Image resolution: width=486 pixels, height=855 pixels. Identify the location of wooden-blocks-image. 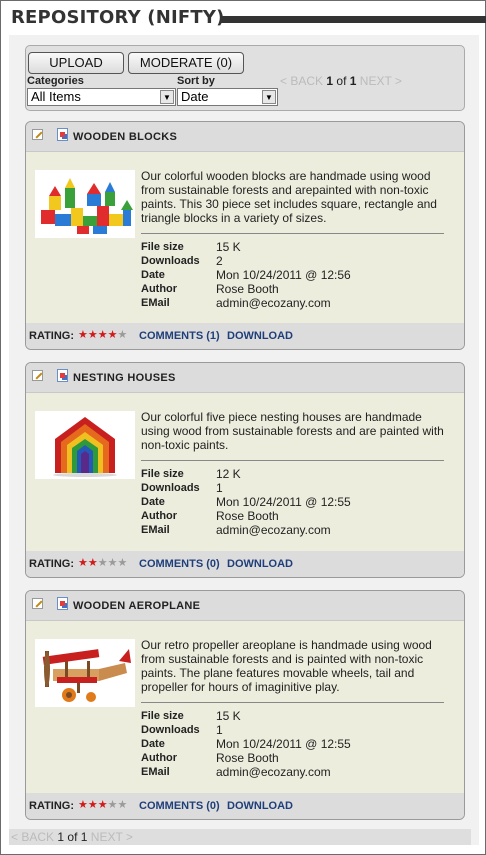
(85, 204).